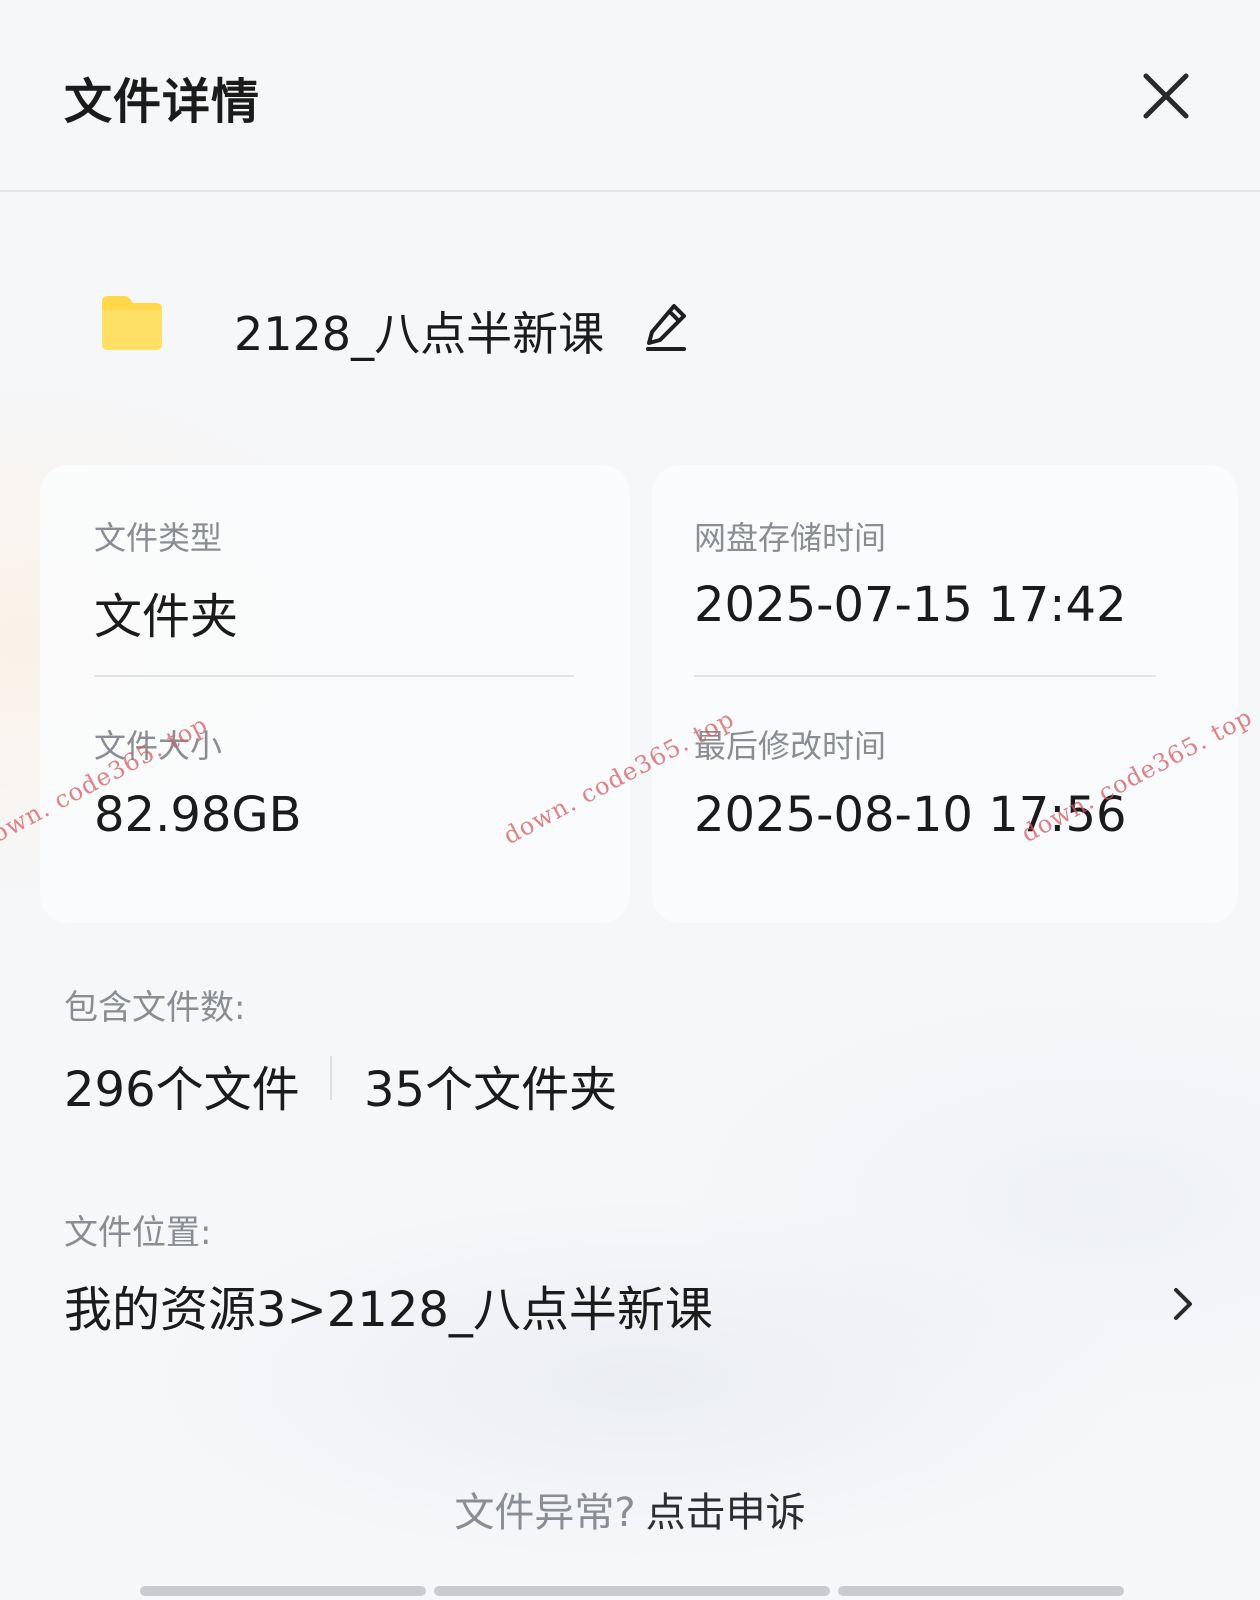  I want to click on rename-button, so click(668, 326).